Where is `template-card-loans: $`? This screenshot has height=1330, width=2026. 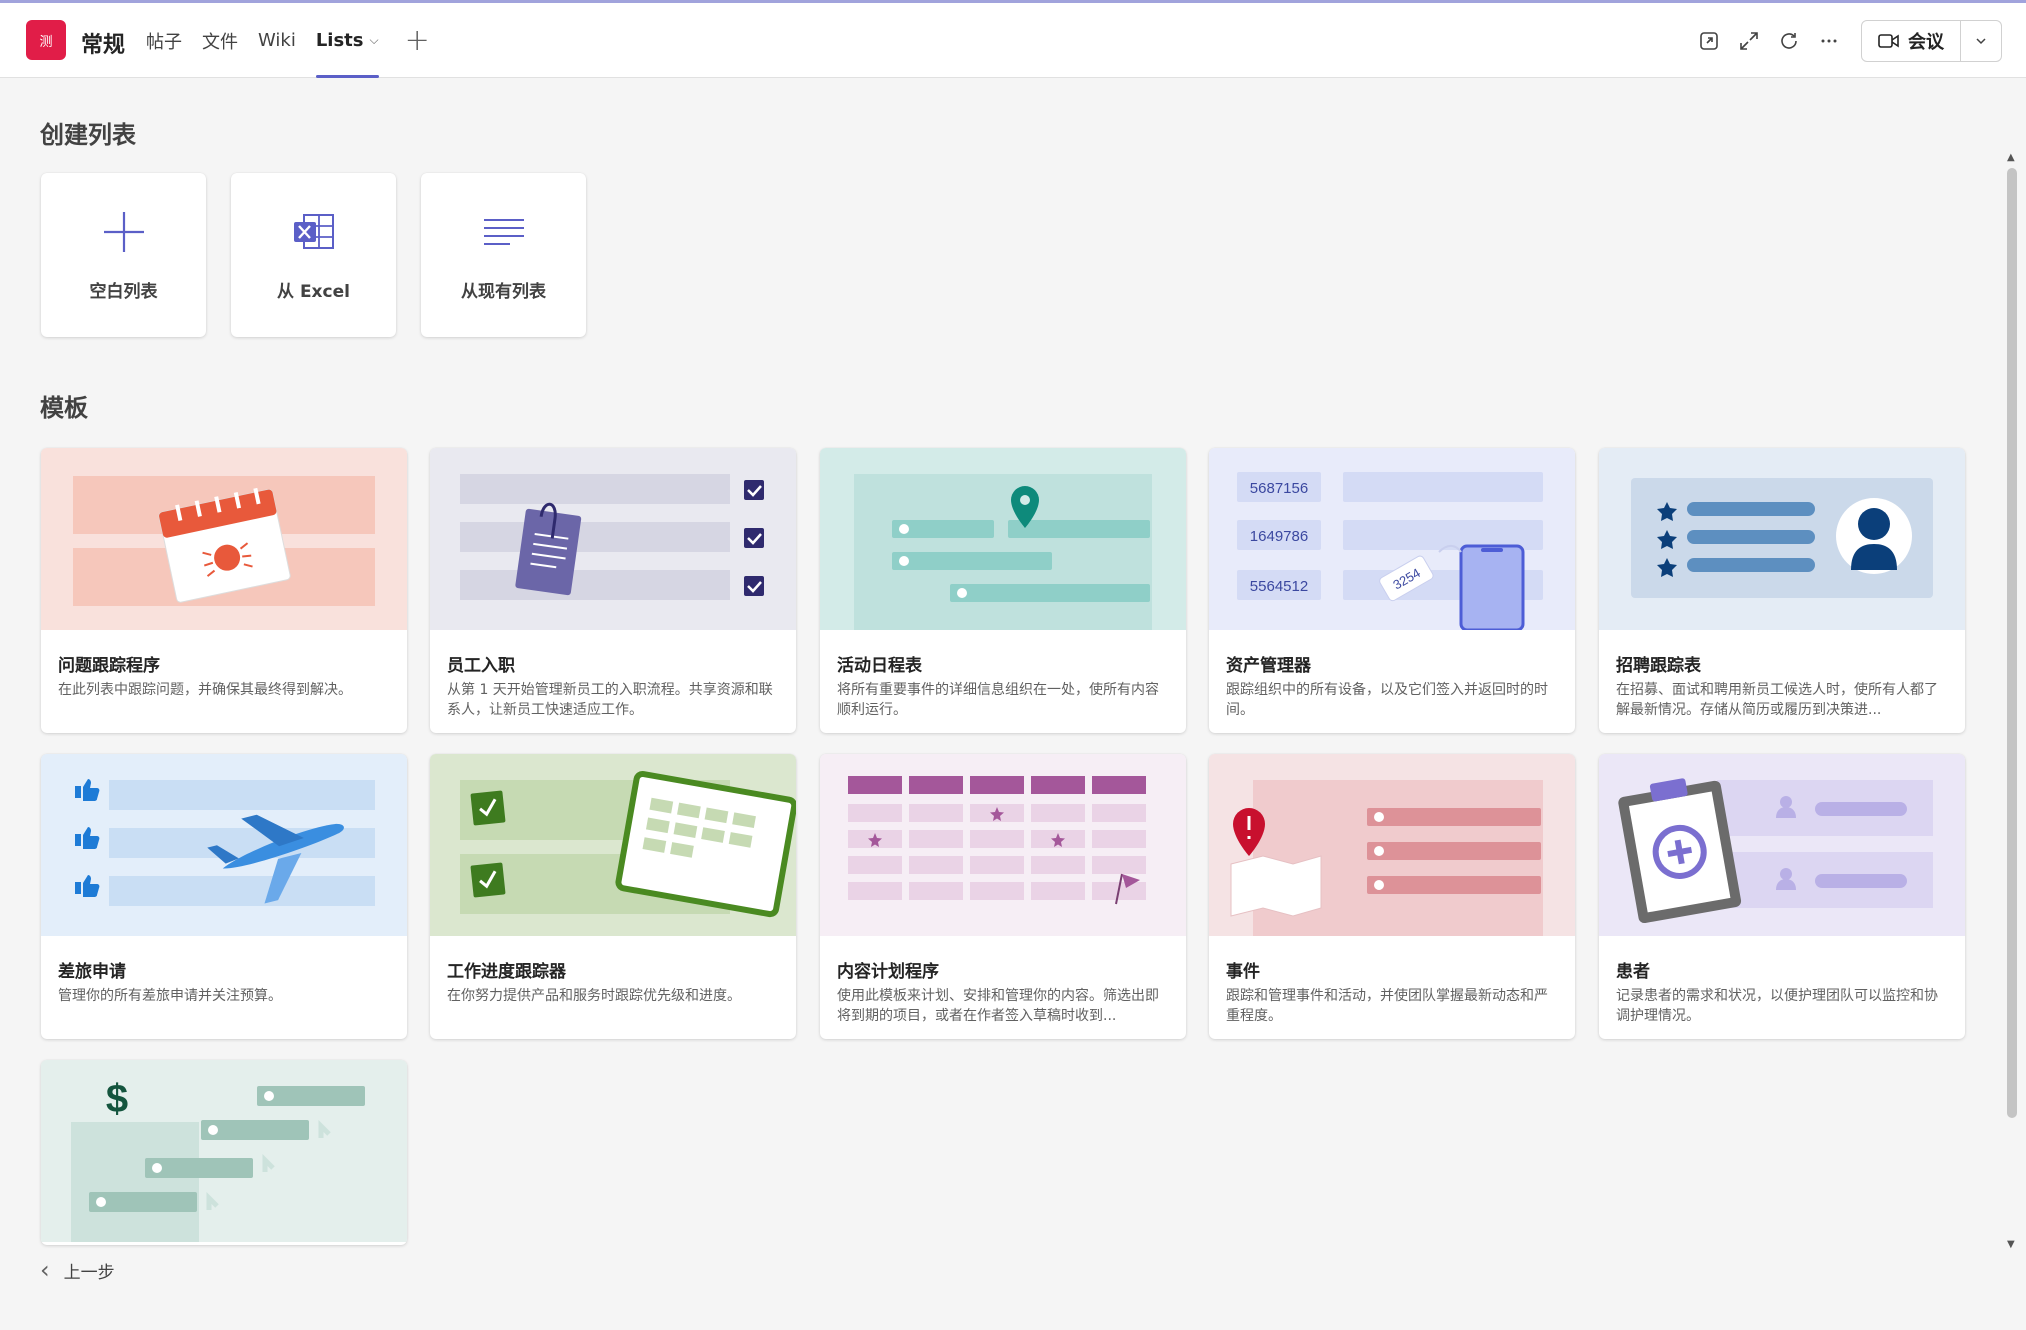 template-card-loans: $ is located at coordinates (224, 1152).